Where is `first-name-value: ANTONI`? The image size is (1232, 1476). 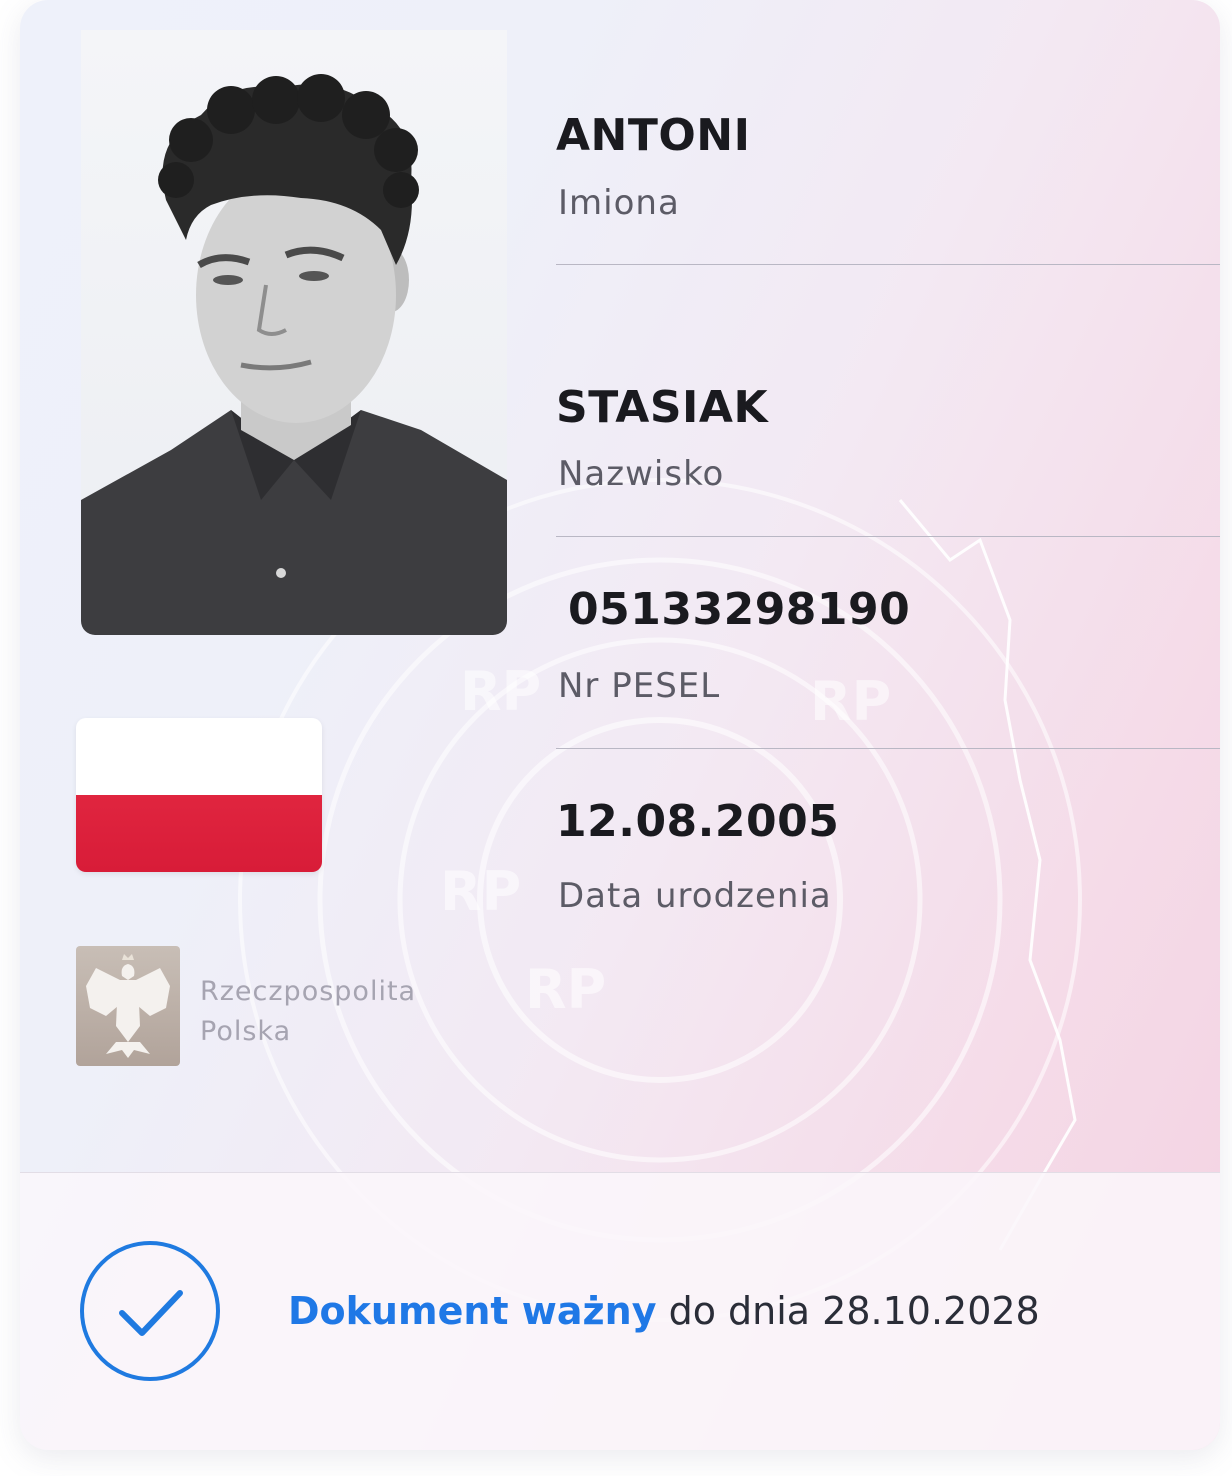
first-name-value: ANTONI is located at coordinates (653, 135).